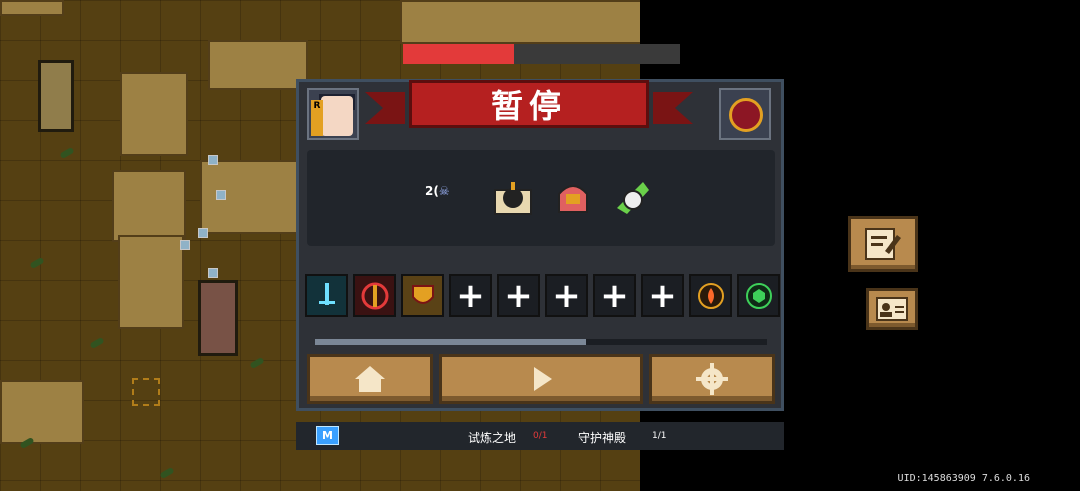 Image resolution: width=1080 pixels, height=491 pixels. I want to click on profile-button, so click(892, 309).